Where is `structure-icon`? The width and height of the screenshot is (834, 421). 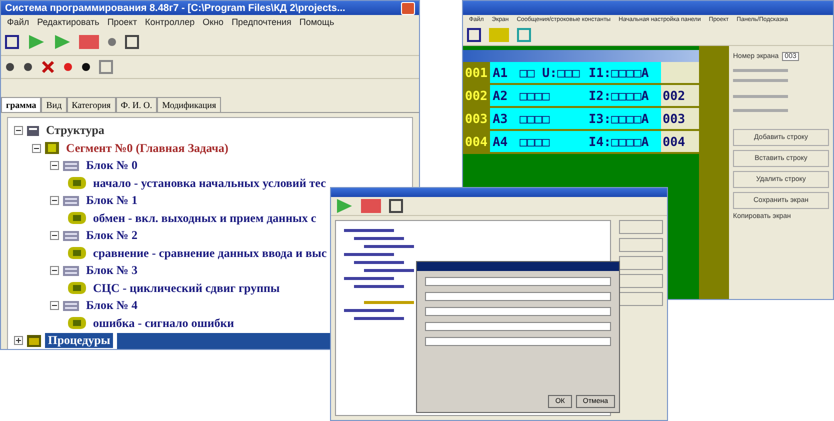
structure-icon is located at coordinates (33, 131).